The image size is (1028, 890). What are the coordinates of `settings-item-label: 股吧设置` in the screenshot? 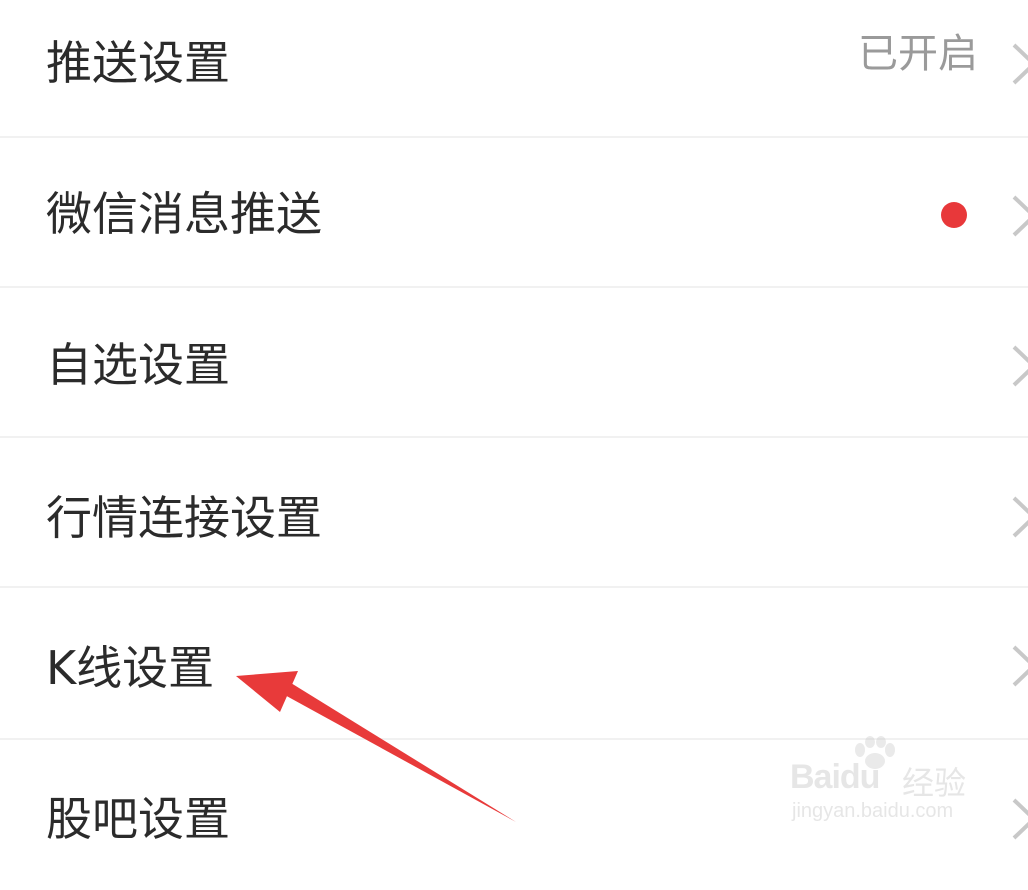 It's located at (138, 819).